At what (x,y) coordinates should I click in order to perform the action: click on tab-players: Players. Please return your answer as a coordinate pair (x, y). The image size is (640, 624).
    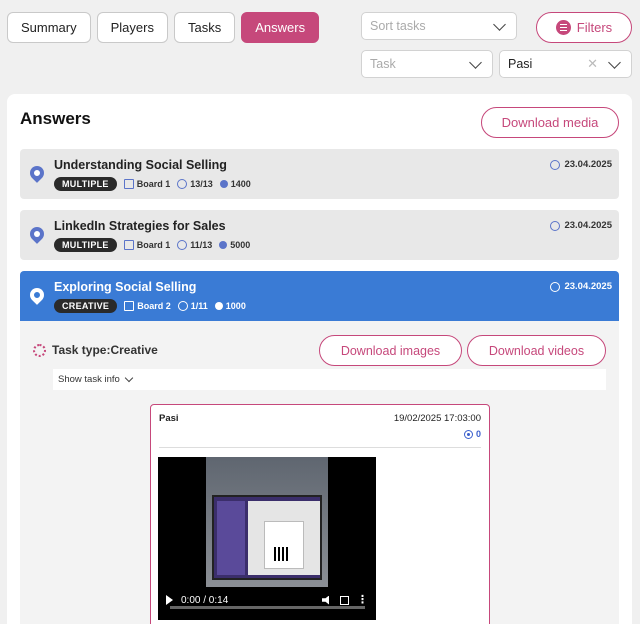
    Looking at the image, I should click on (132, 27).